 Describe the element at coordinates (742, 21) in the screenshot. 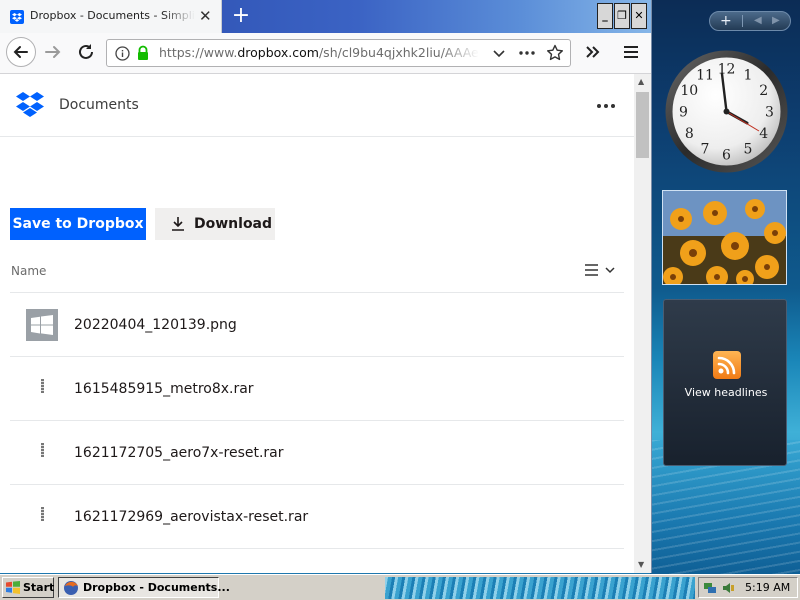

I see `sidebar-controls-divider` at that location.